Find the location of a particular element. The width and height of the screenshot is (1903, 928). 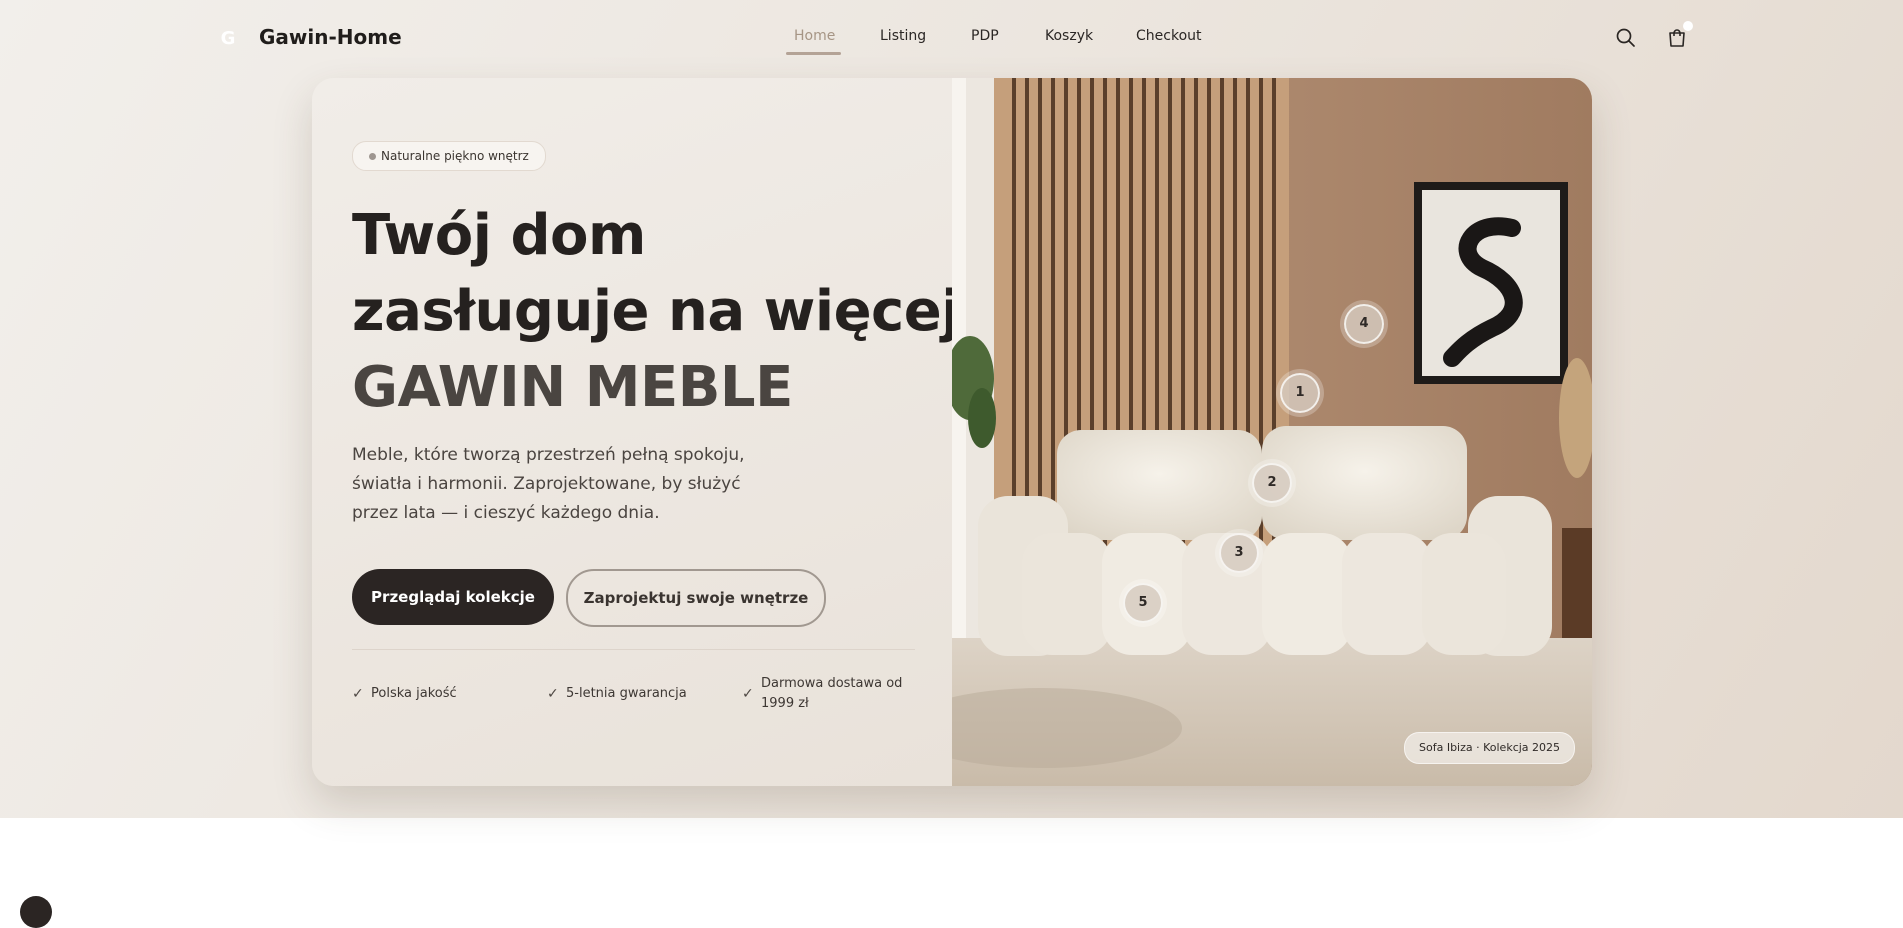

nav-link-checkout: Checkout is located at coordinates (1169, 36).